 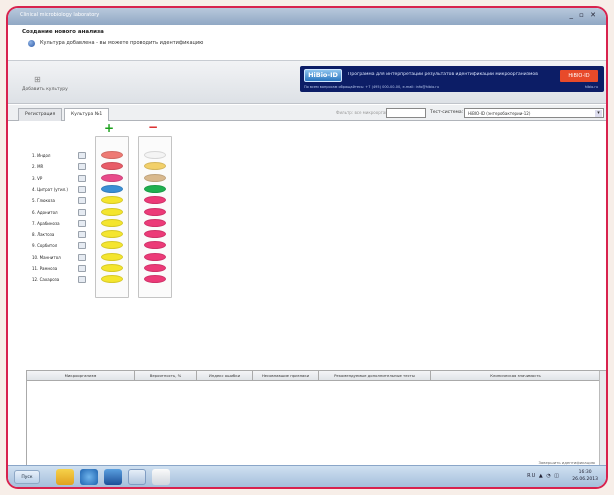 I want to click on test-system-label: Тест-система:, so click(x=447, y=112).